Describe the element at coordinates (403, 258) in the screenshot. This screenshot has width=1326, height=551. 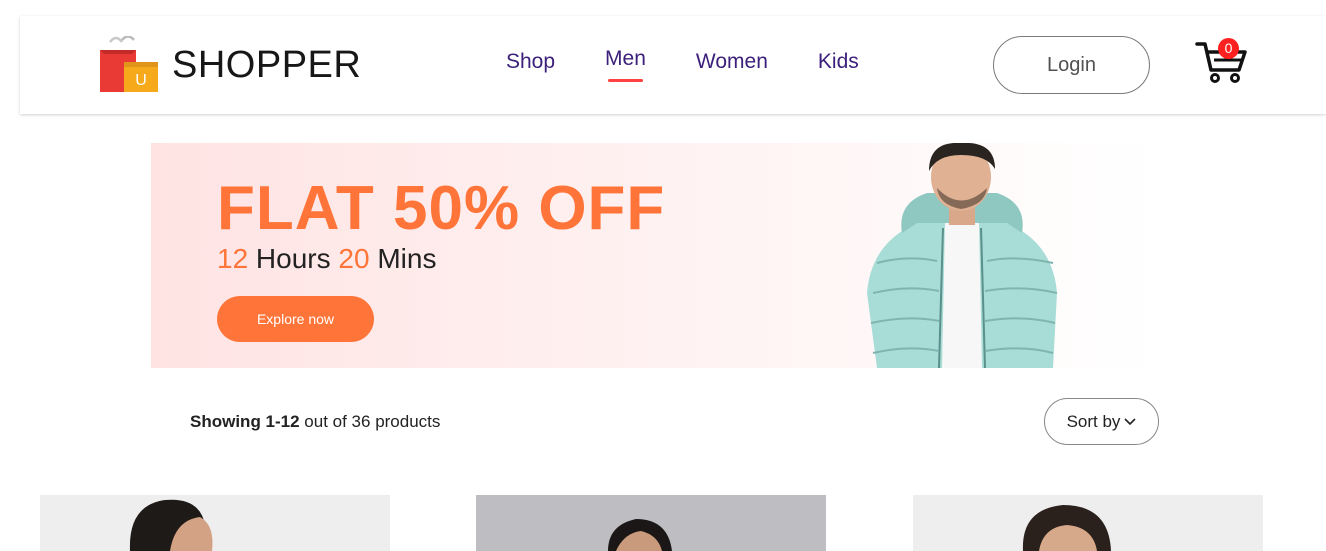
I see `countdown-mins-label: Mins` at that location.